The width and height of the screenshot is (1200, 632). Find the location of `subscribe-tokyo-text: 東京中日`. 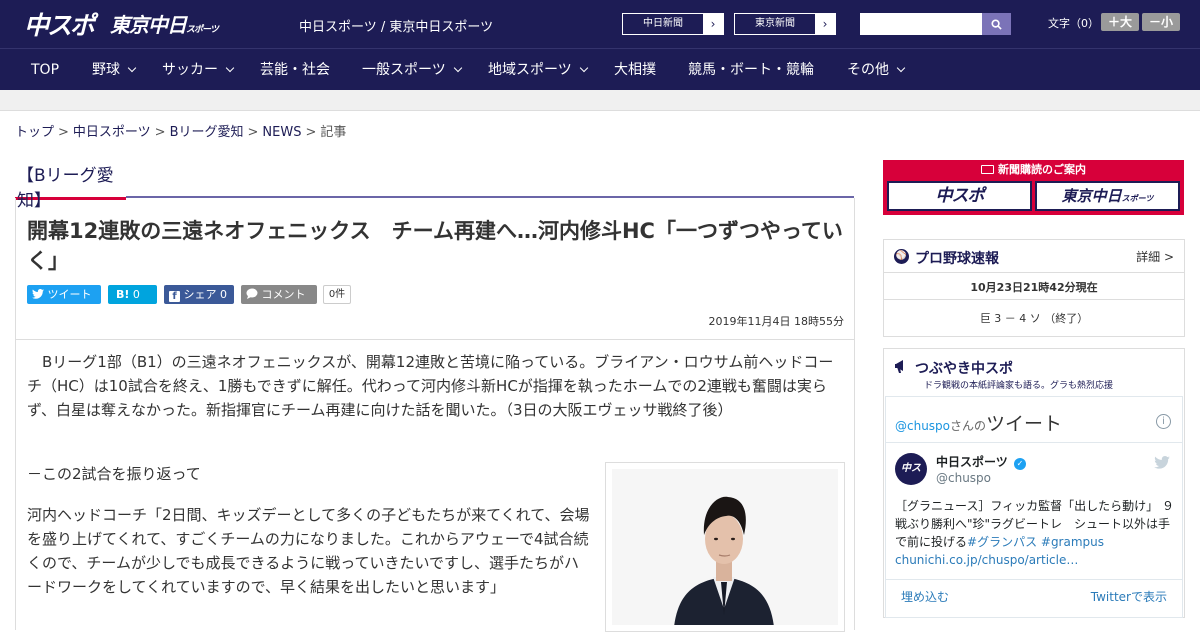

subscribe-tokyo-text: 東京中日 is located at coordinates (1091, 196).